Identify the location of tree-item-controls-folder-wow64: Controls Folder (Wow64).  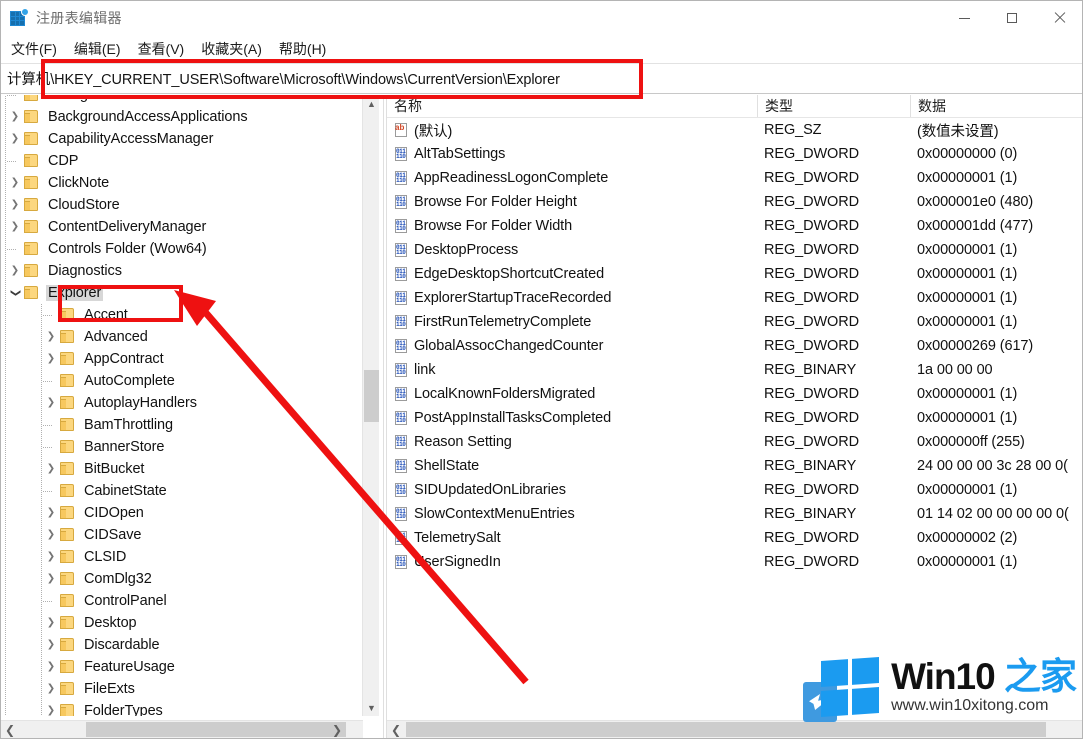
(180, 249).